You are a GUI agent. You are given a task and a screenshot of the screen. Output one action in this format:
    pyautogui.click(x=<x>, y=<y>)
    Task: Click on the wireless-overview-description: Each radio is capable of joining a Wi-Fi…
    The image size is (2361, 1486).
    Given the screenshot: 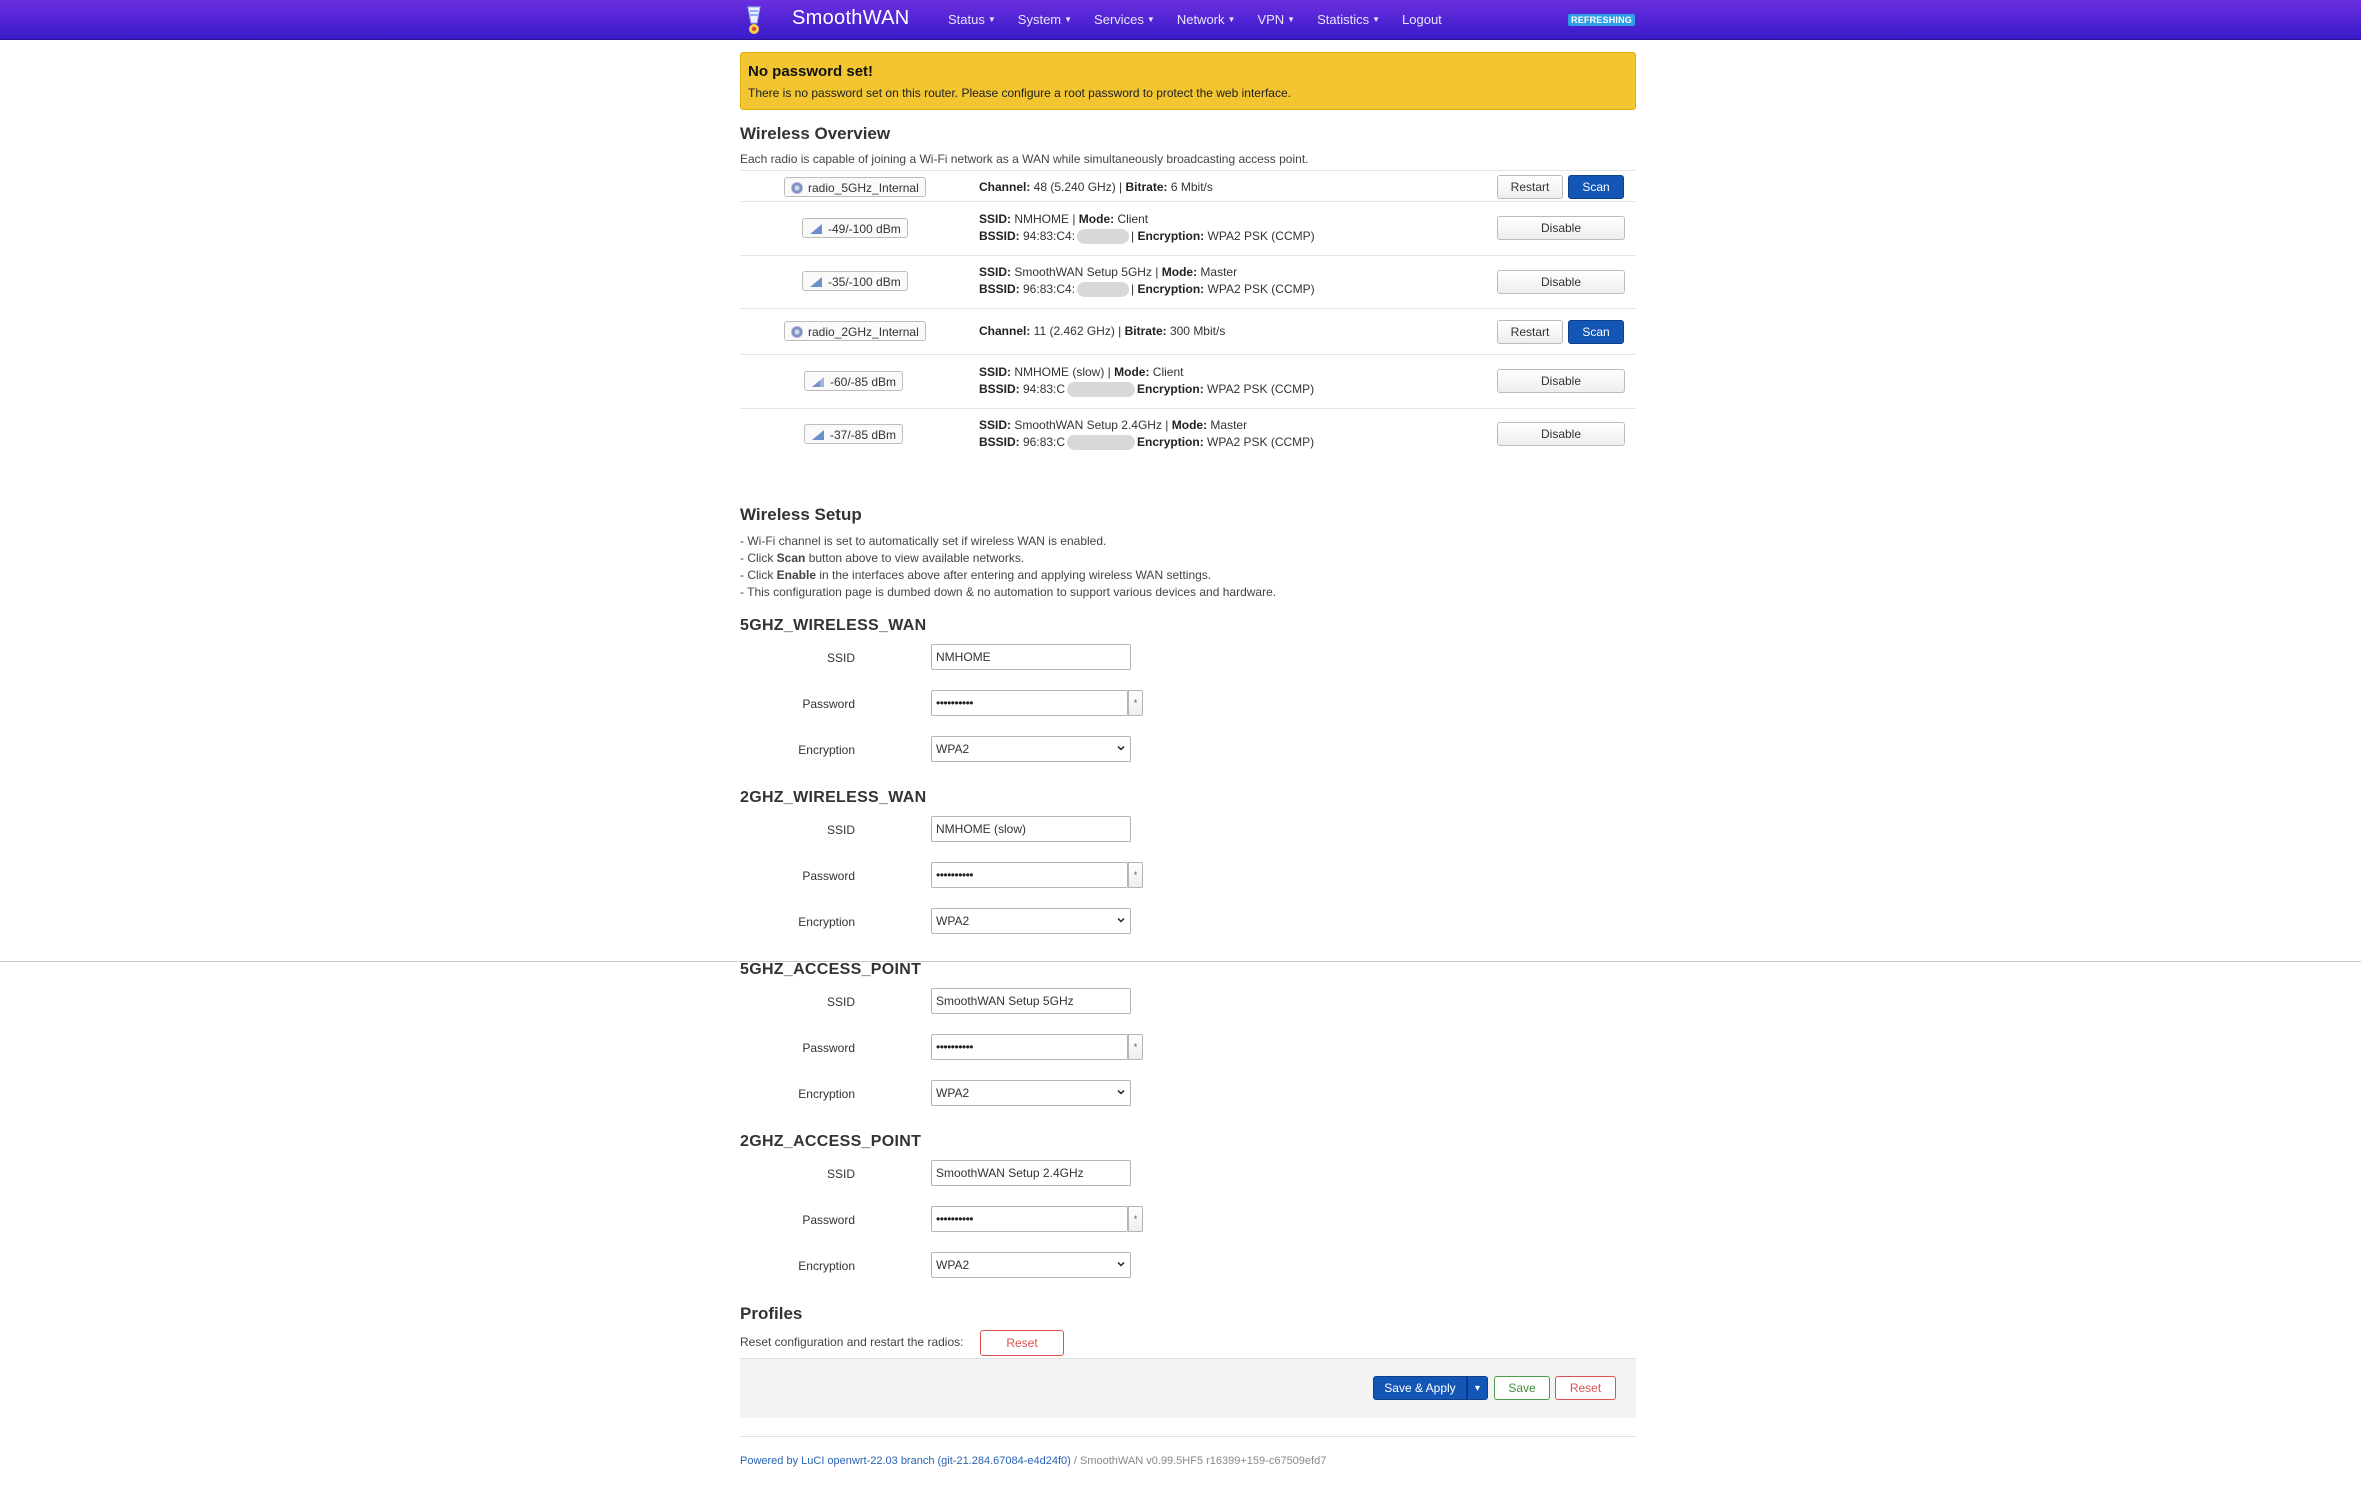 What is the action you would take?
    pyautogui.click(x=1024, y=159)
    